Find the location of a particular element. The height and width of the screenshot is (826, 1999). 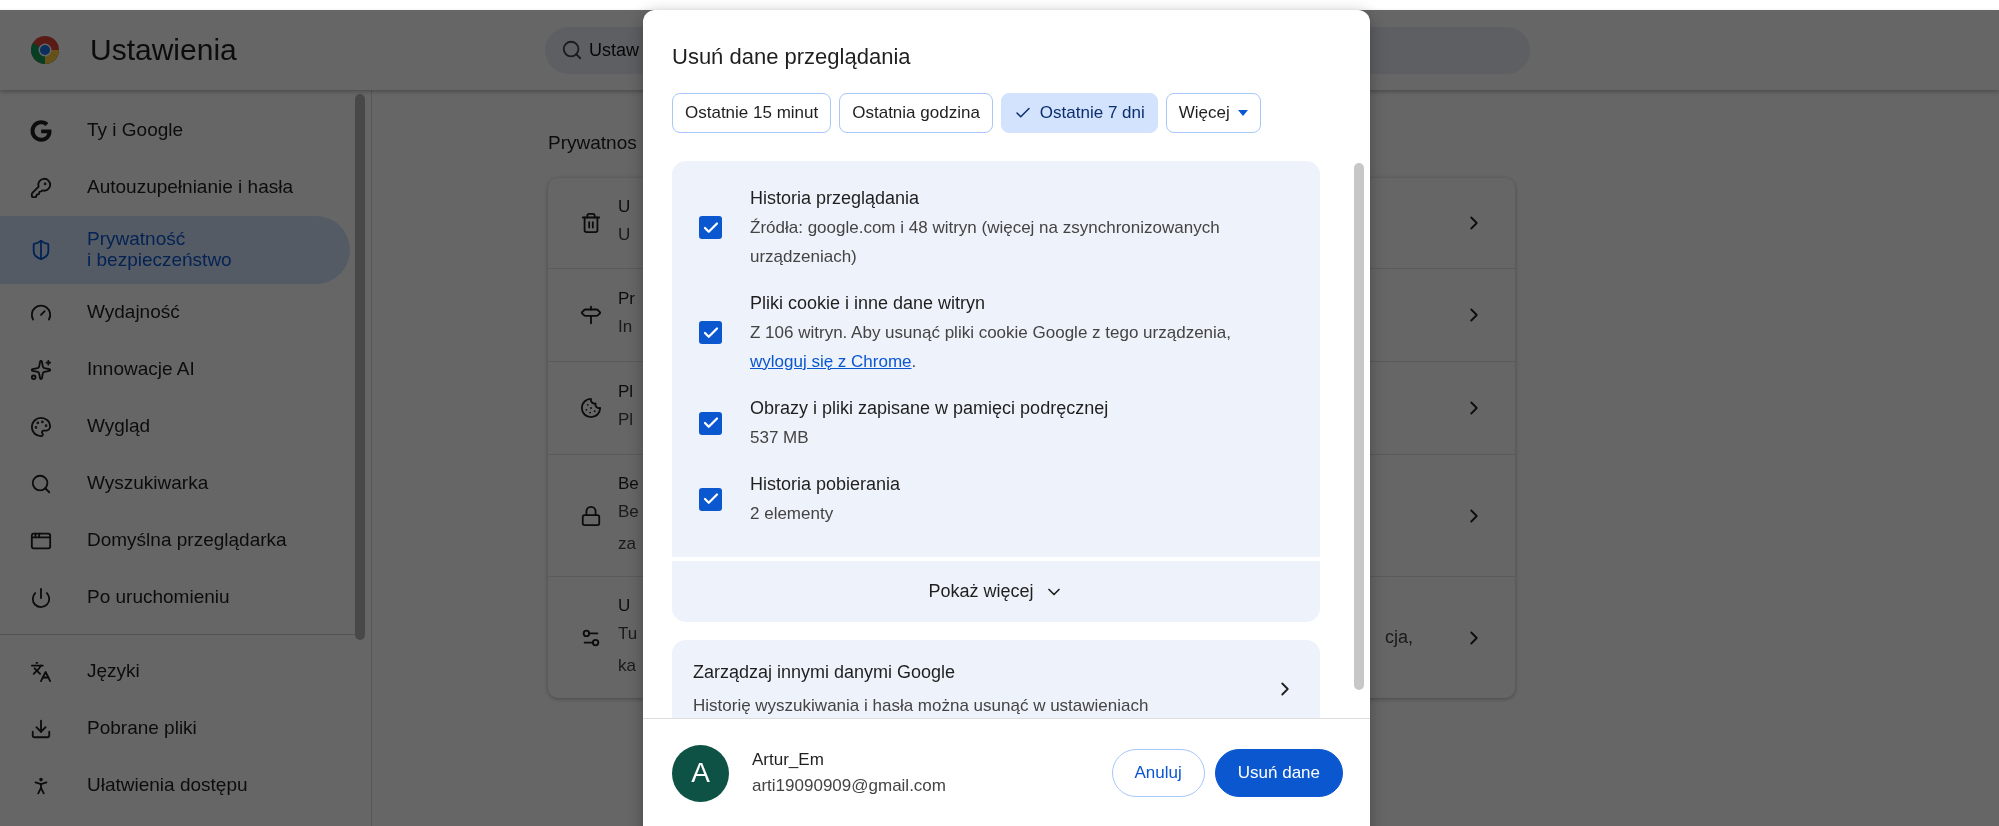

power-icon is located at coordinates (41, 597).